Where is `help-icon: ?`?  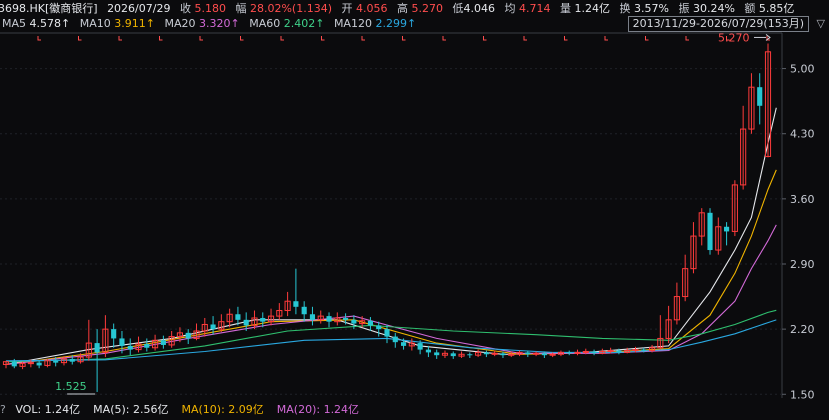 help-icon: ? is located at coordinates (3, 409).